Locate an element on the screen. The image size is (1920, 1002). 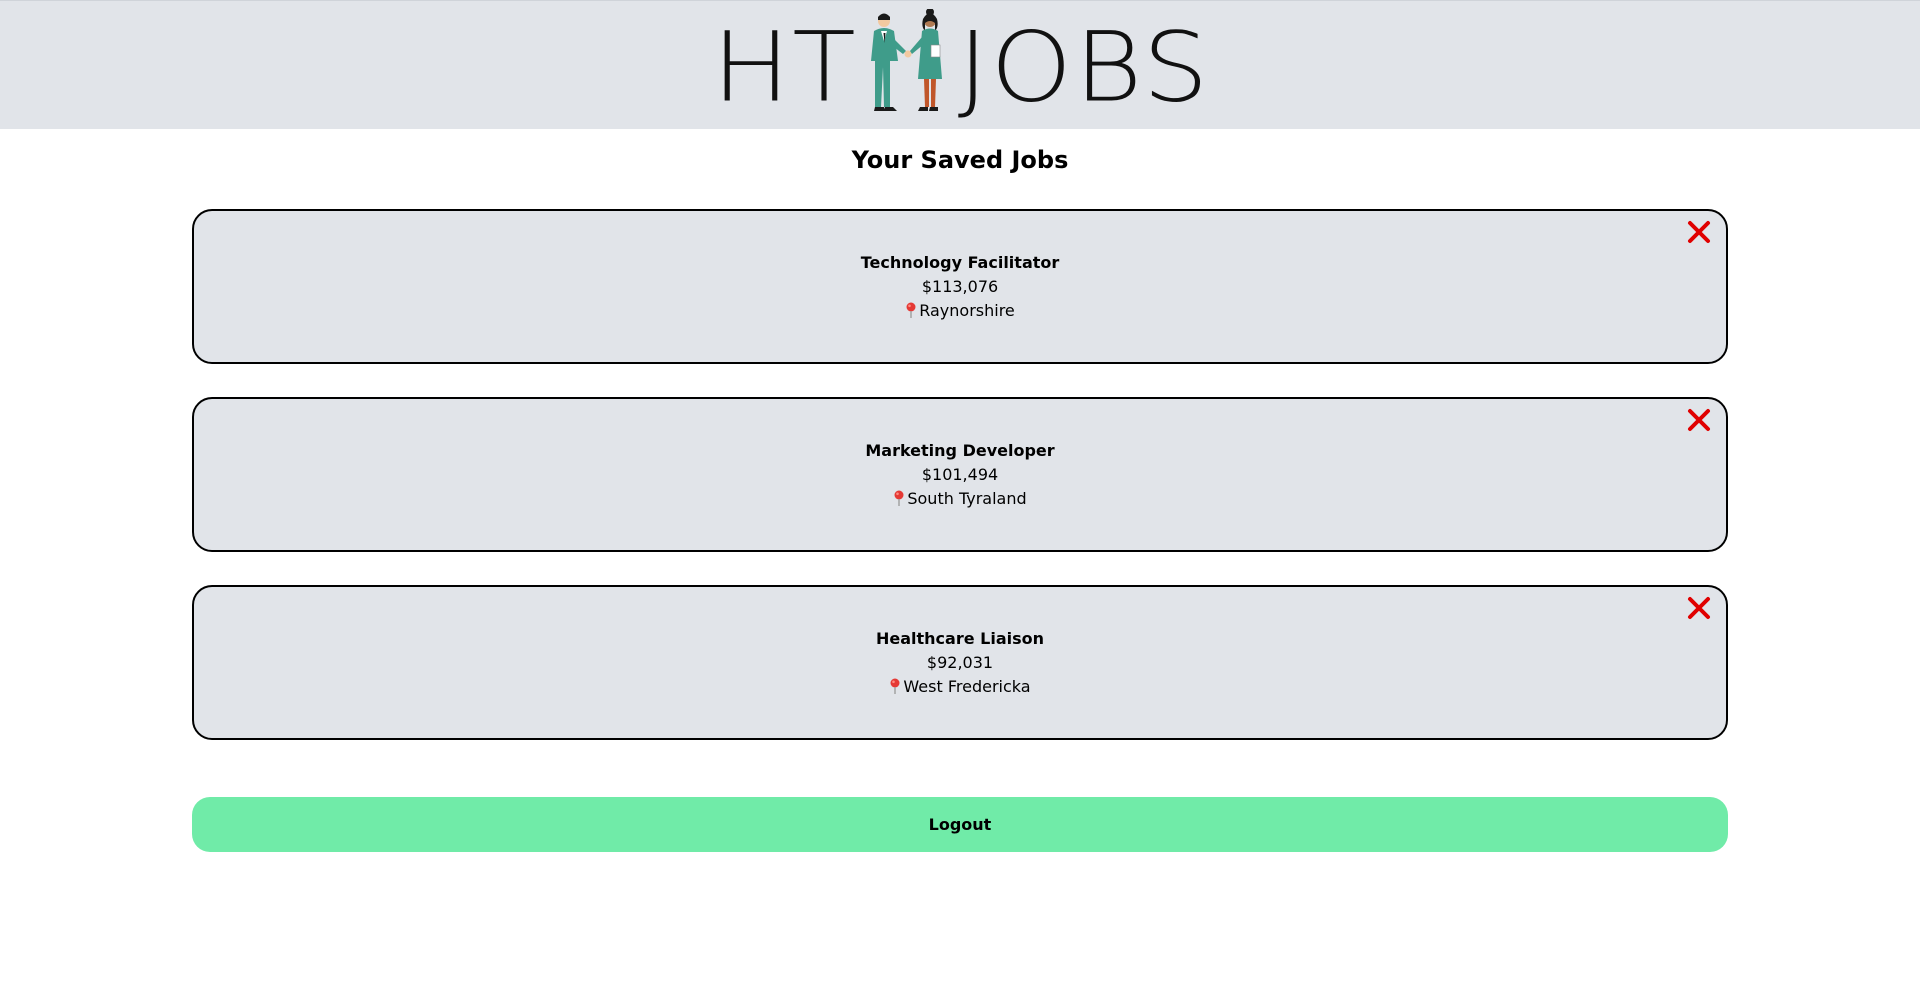
job-location: South Tyraland is located at coordinates (960, 499).